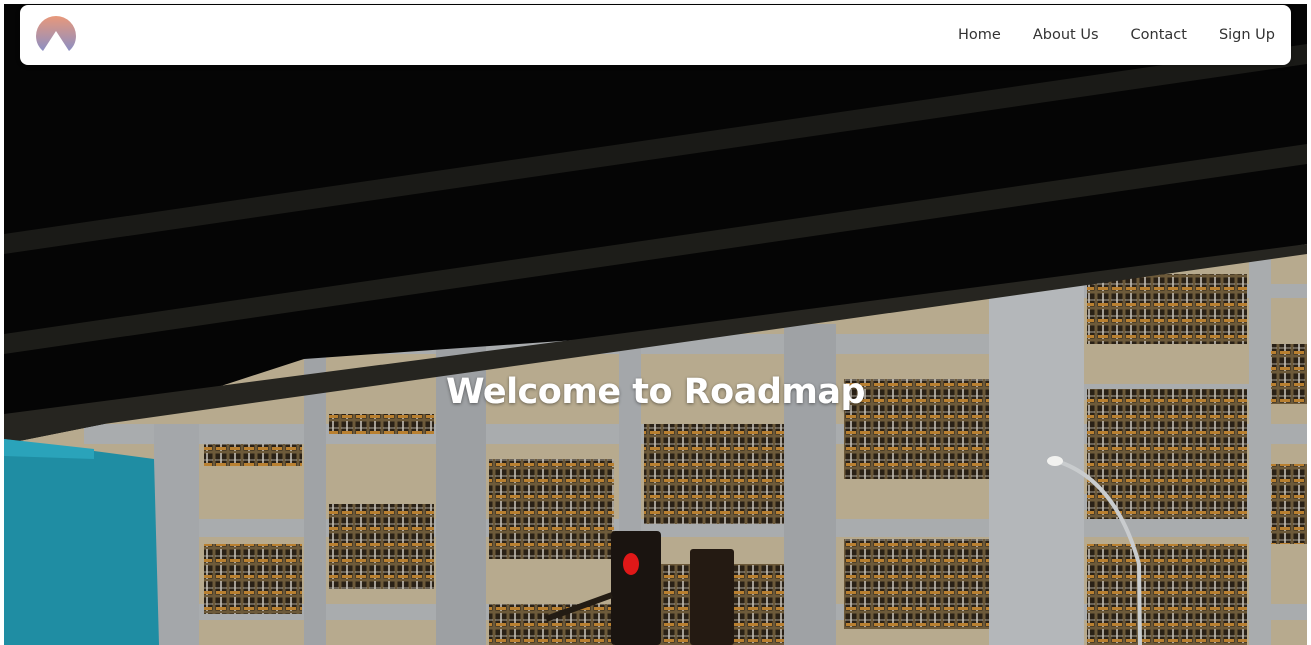 Image resolution: width=1311 pixels, height=645 pixels. I want to click on hero-title: Welcome to Roadmap, so click(655, 392).